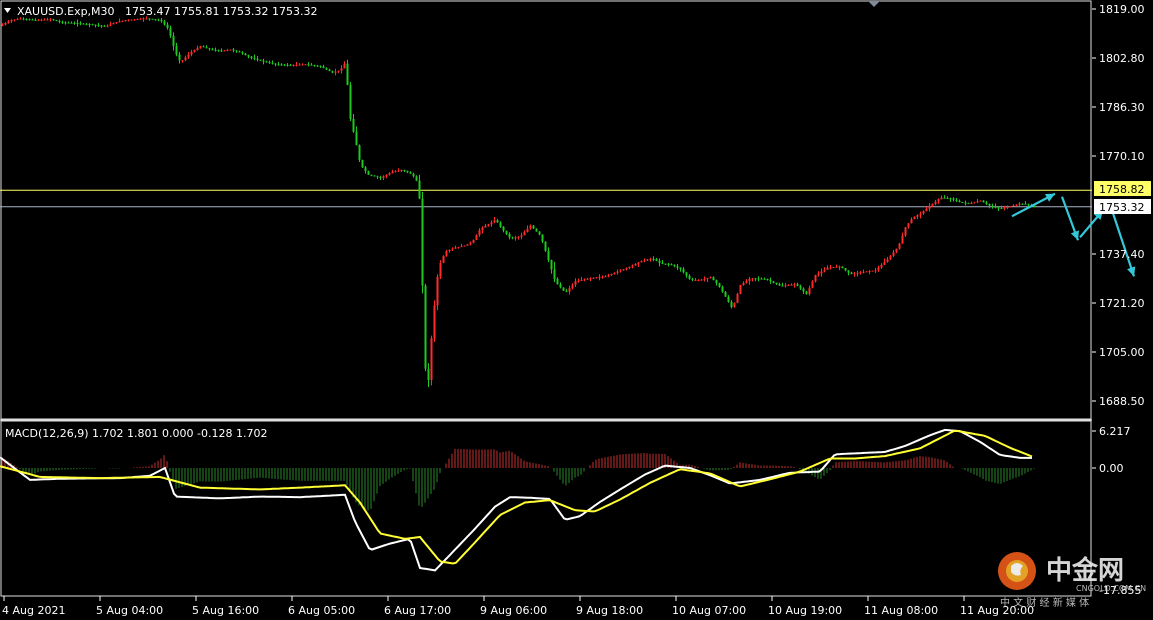 Image resolution: width=1153 pixels, height=620 pixels. What do you see at coordinates (321, 610) in the screenshot?
I see `time-tick-3: 6 Aug 05:00` at bounding box center [321, 610].